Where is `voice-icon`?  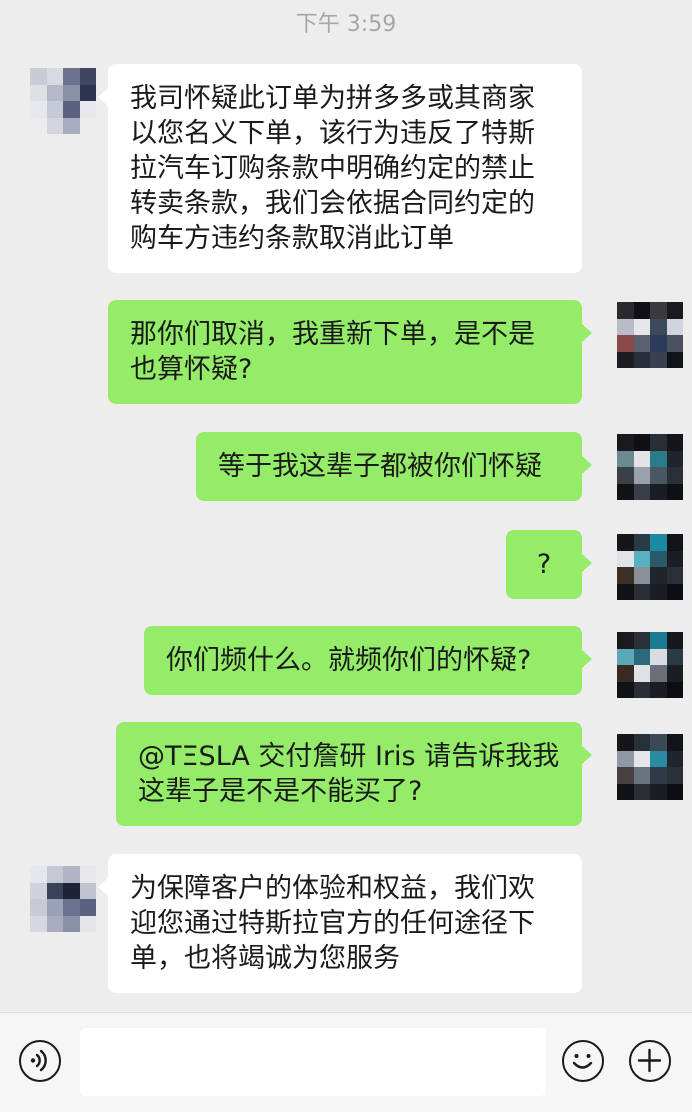
voice-icon is located at coordinates (40, 1061).